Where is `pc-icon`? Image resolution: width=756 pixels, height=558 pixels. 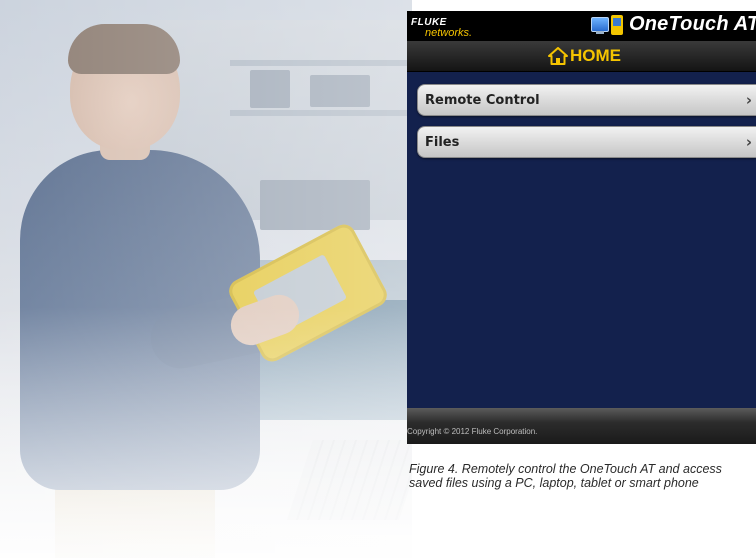
pc-icon is located at coordinates (600, 24).